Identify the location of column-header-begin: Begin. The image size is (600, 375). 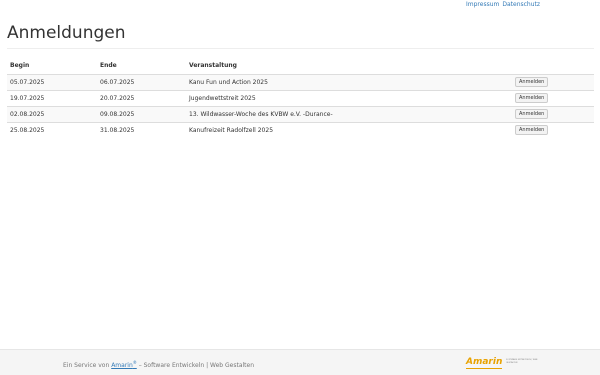
(52, 66).